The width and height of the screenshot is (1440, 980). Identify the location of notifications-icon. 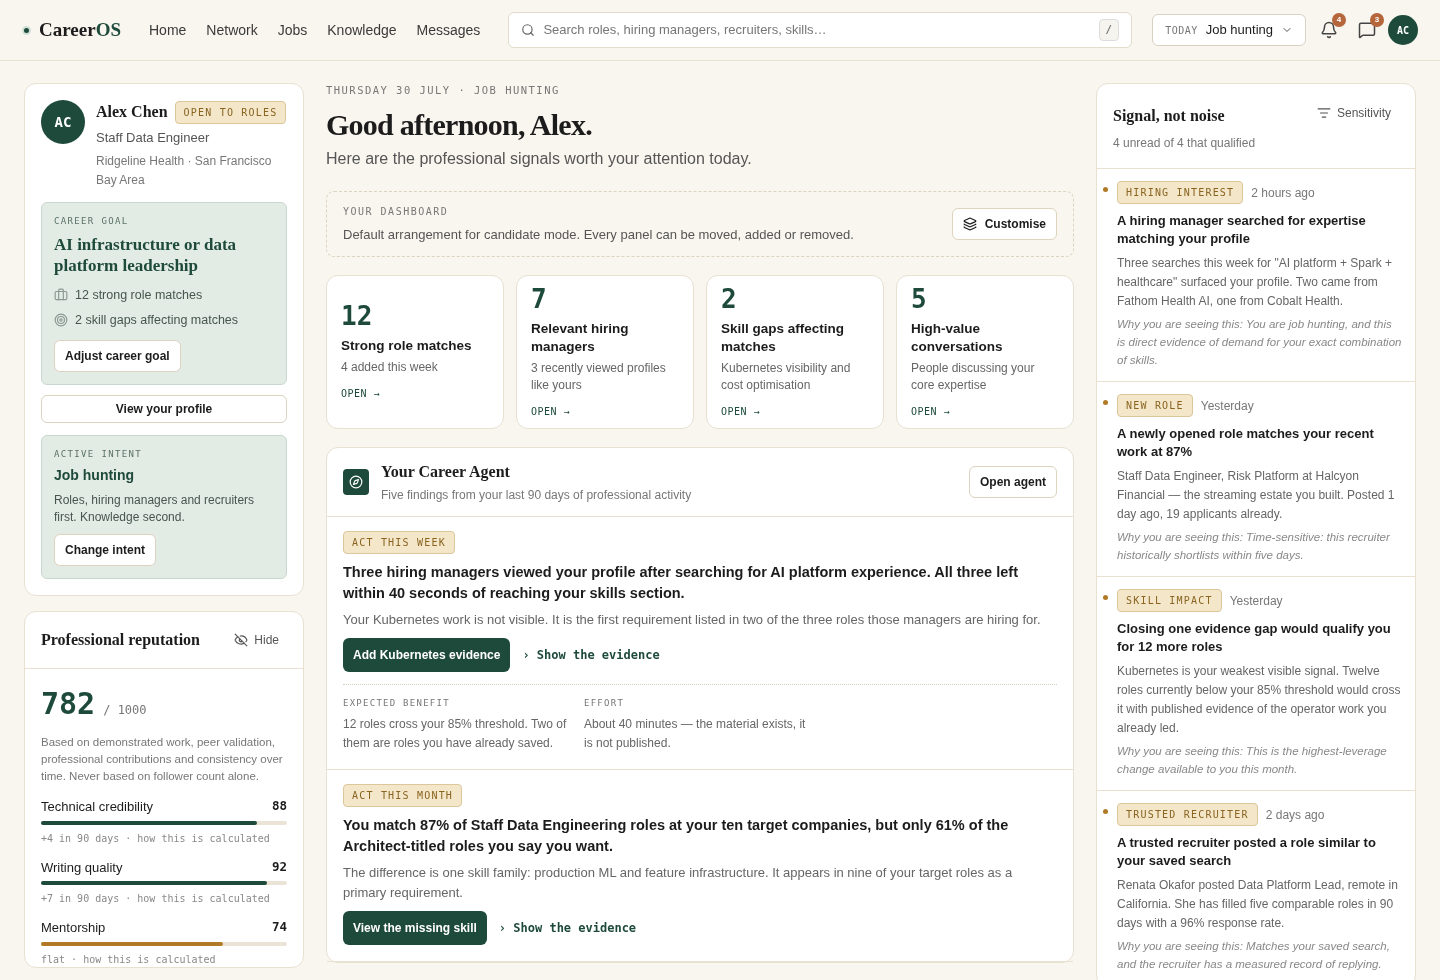
(1329, 30).